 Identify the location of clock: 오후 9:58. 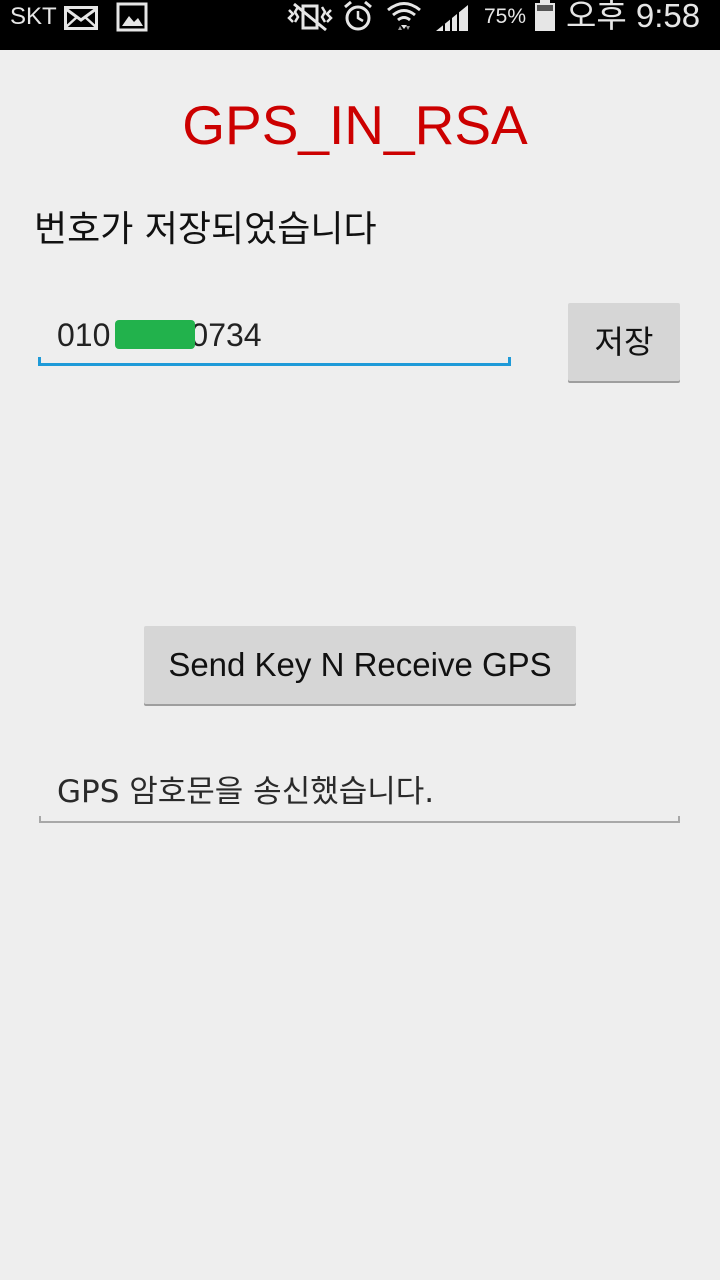
(633, 17).